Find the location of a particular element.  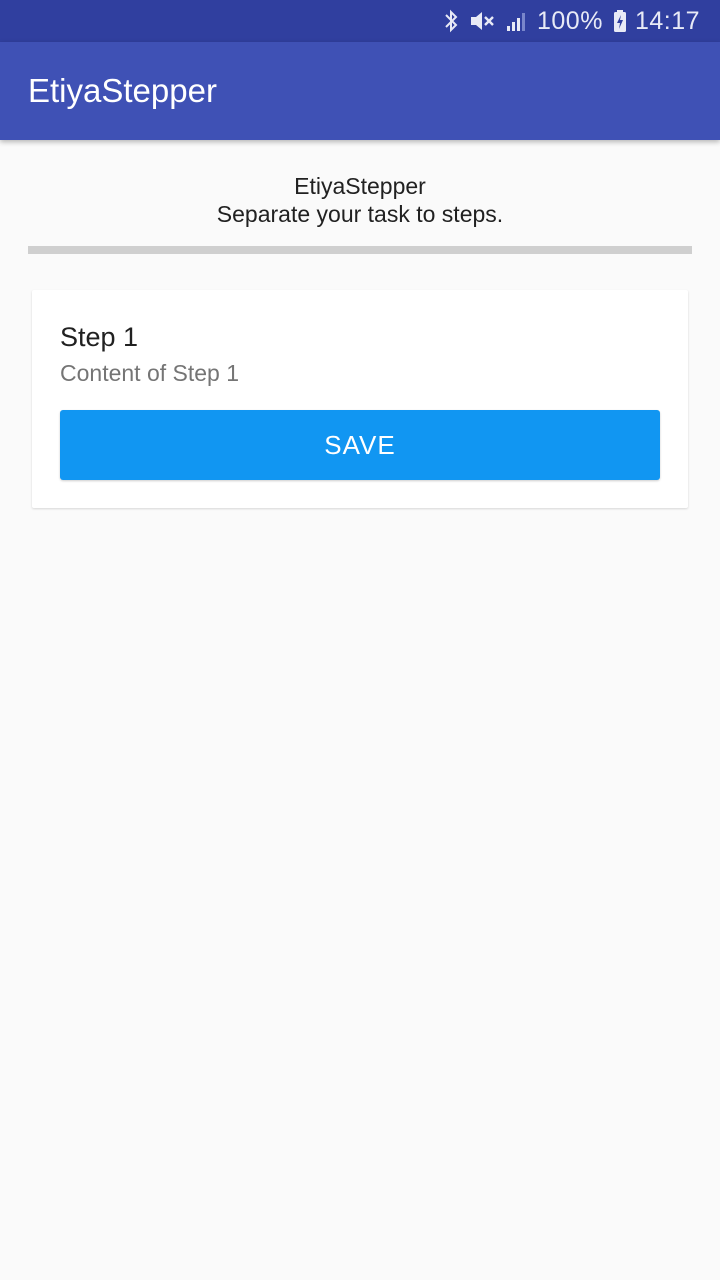

save-button: SAVE is located at coordinates (360, 445).